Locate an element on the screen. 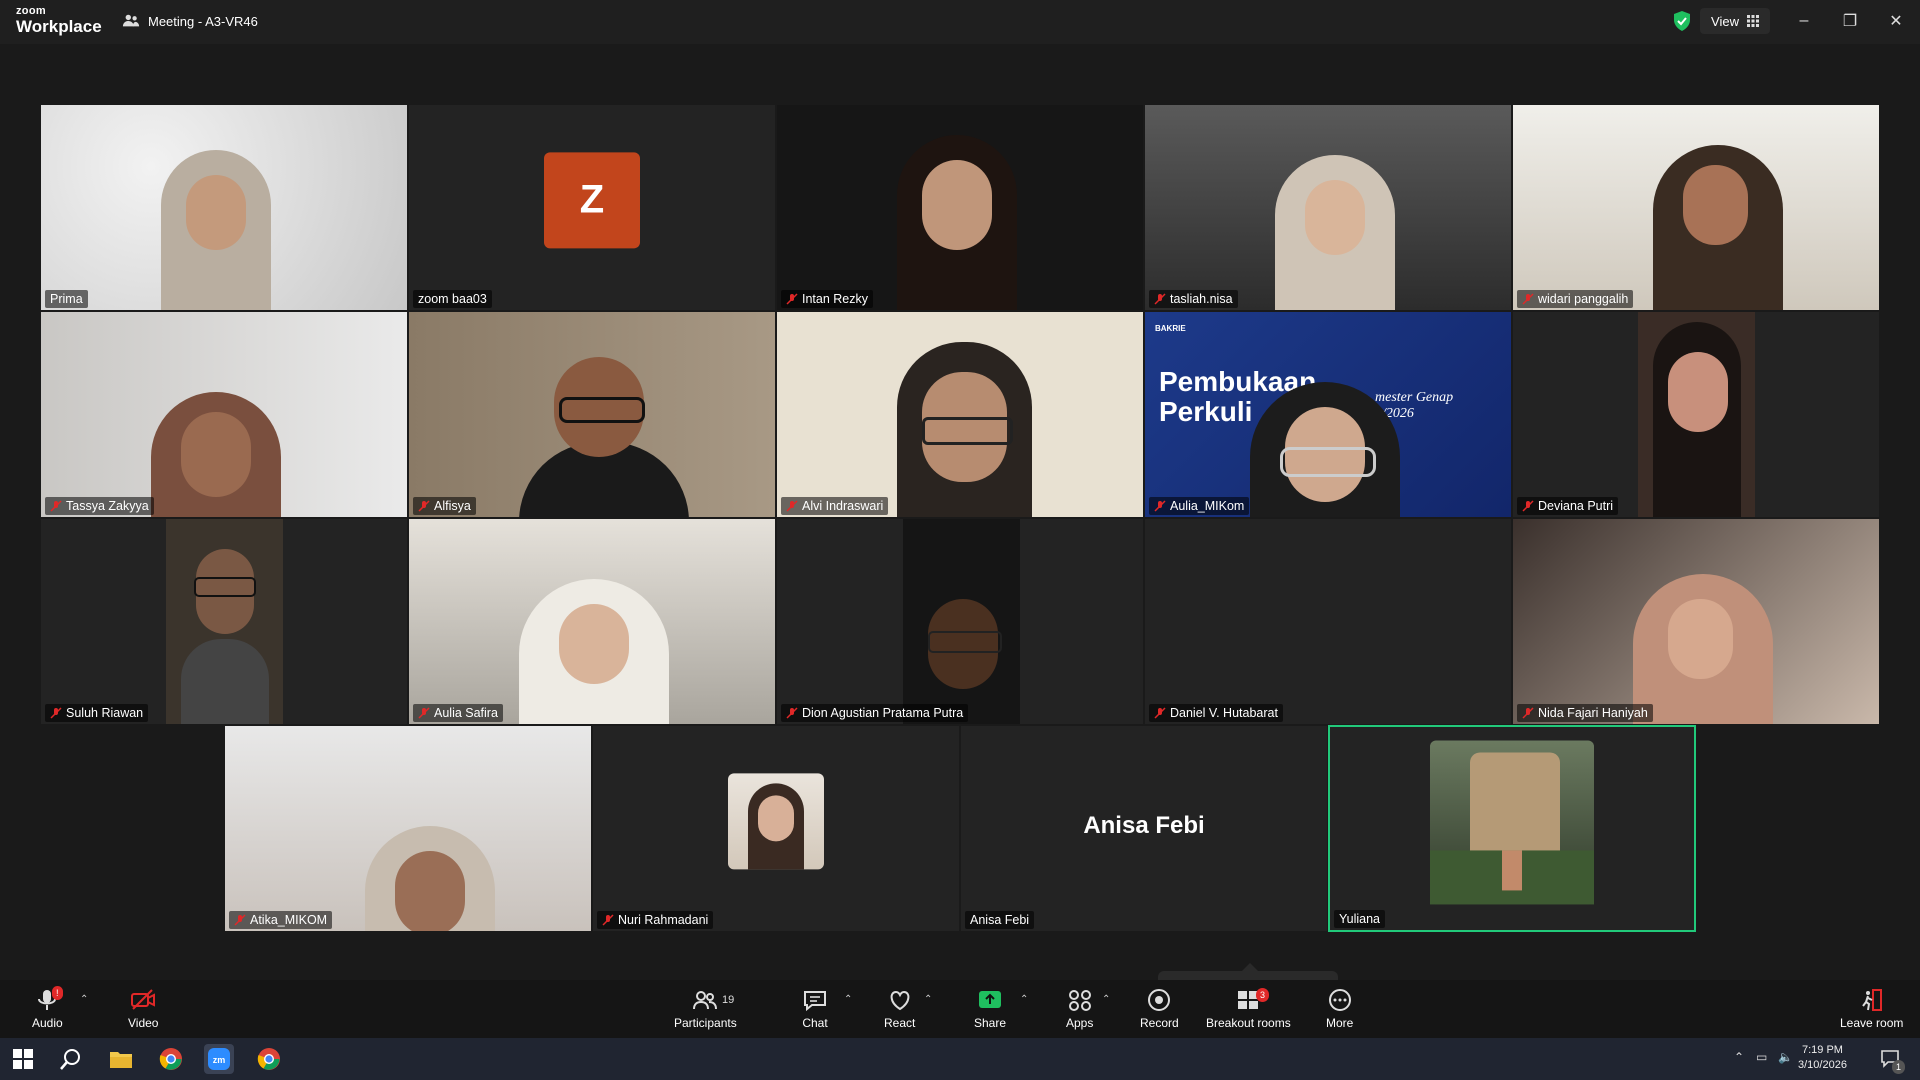 The image size is (1920, 1080). participant-tile: Nida Fajari Haniyah is located at coordinates (1696, 621).